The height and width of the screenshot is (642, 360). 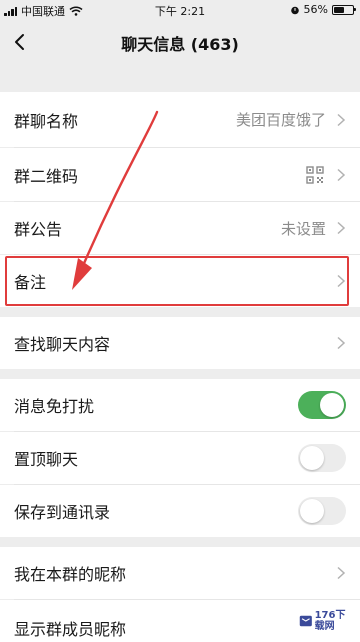 I want to click on mute-label: 消息免打扰, so click(x=54, y=406).